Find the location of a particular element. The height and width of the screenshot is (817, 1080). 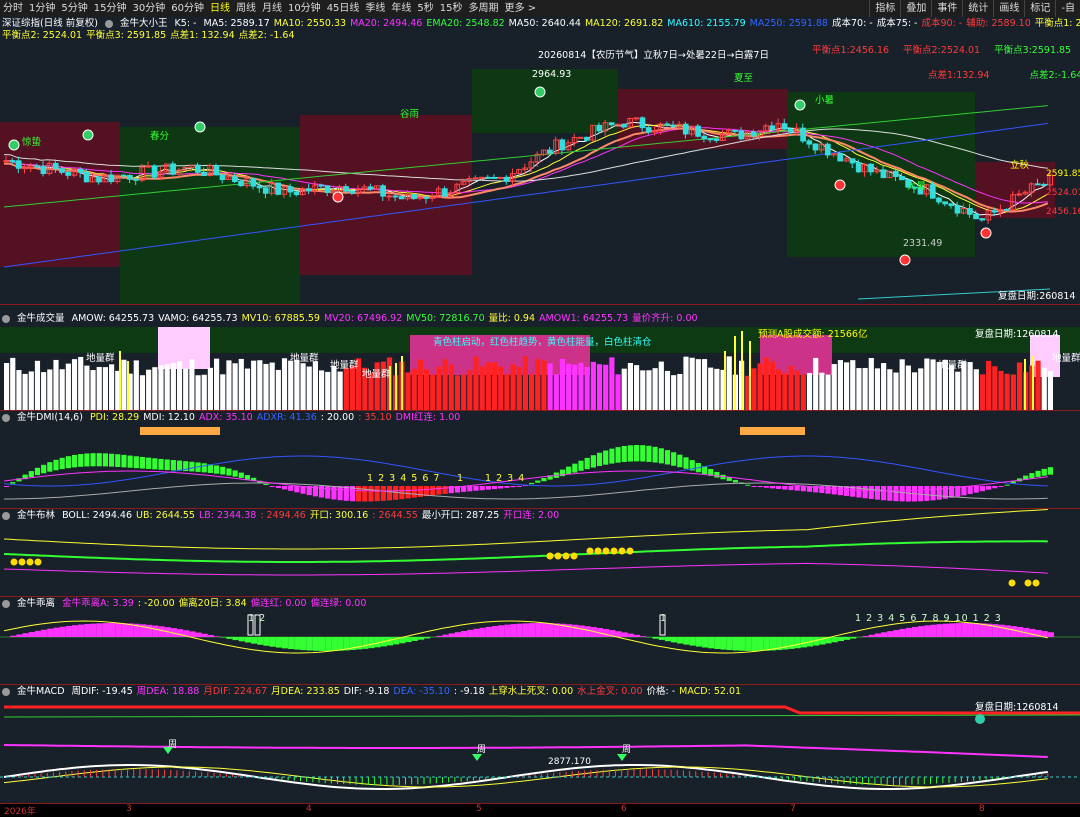

tool-tab-1: 叠加 is located at coordinates (915, 8).